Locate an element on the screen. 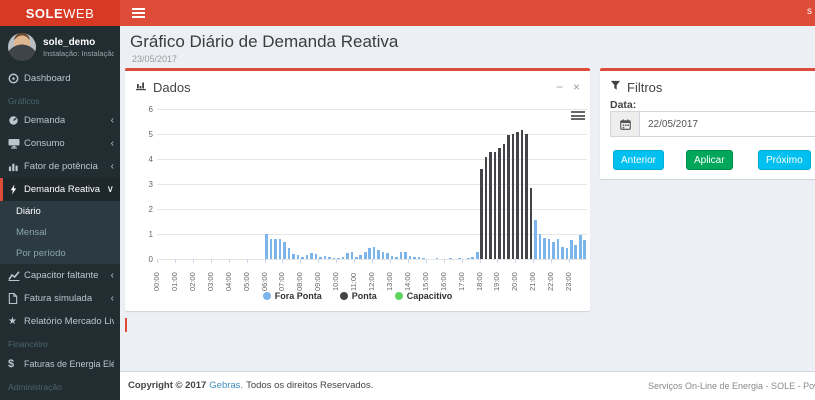 This screenshot has height=400, width=815. y-axis-tick-label: 3 is located at coordinates (150, 184).